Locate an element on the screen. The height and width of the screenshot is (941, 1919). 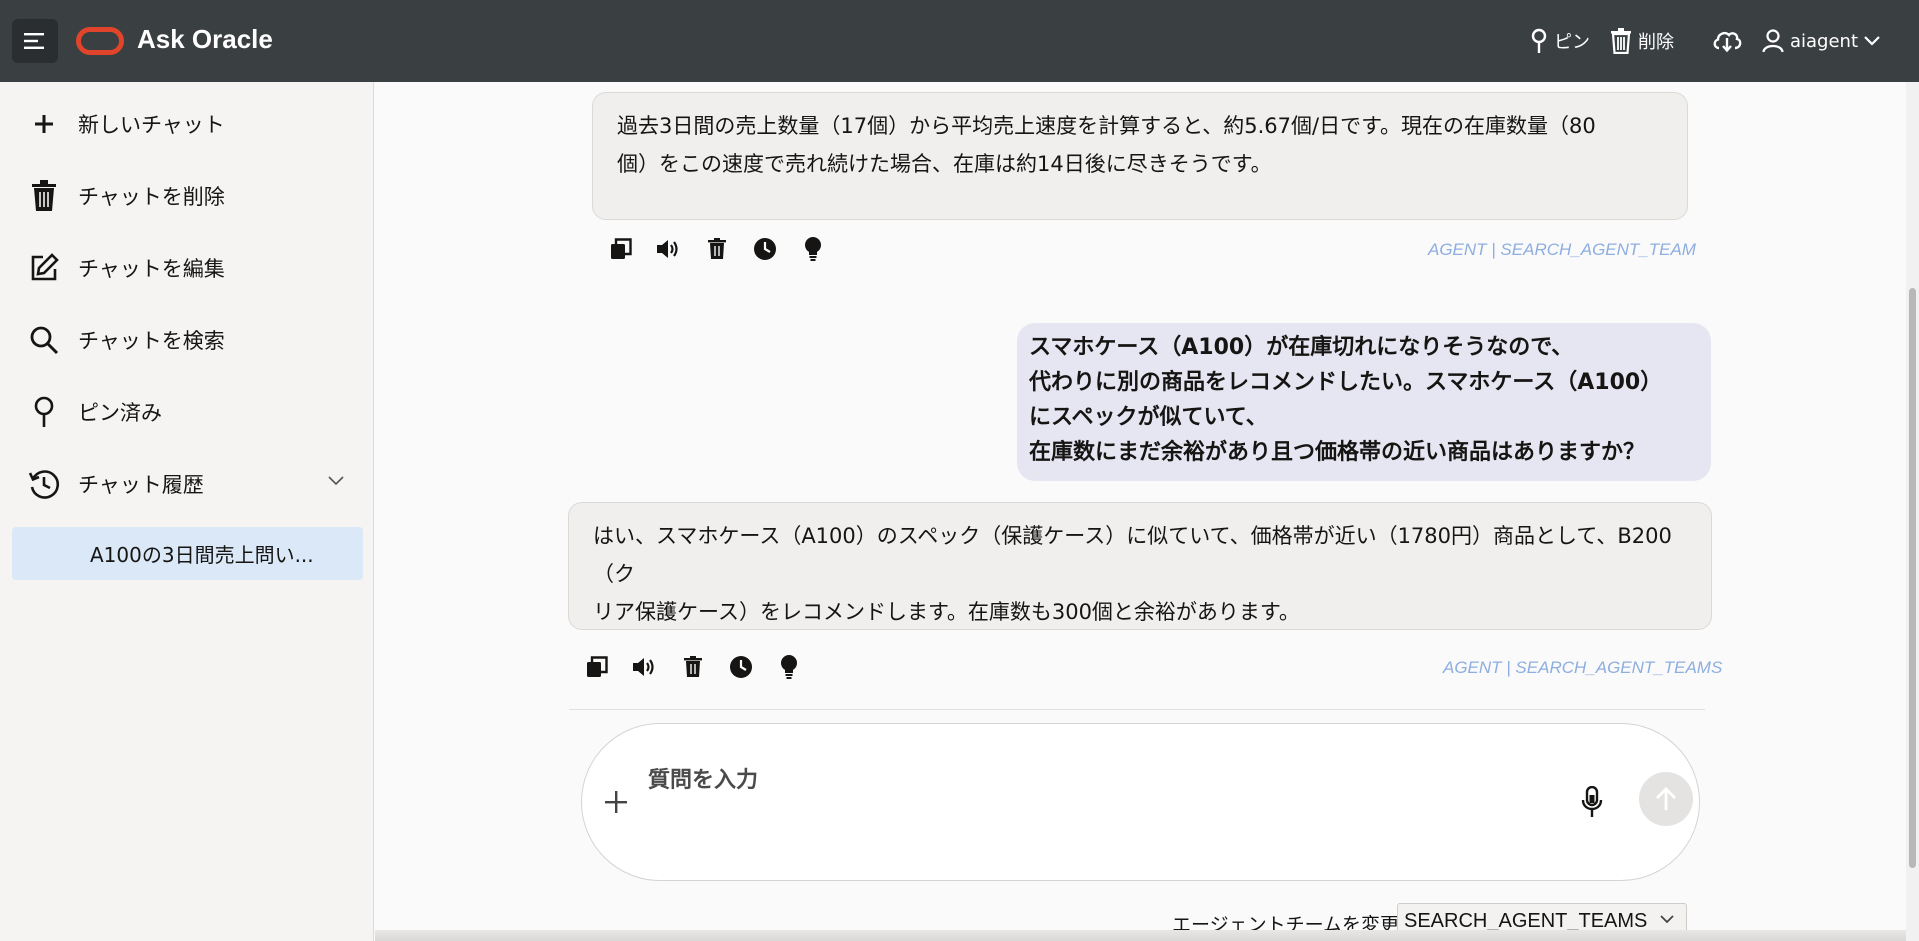
message-text: 代わりに別の商品をレコメンドしたい。スマホケース（A100） is located at coordinates (1346, 382).